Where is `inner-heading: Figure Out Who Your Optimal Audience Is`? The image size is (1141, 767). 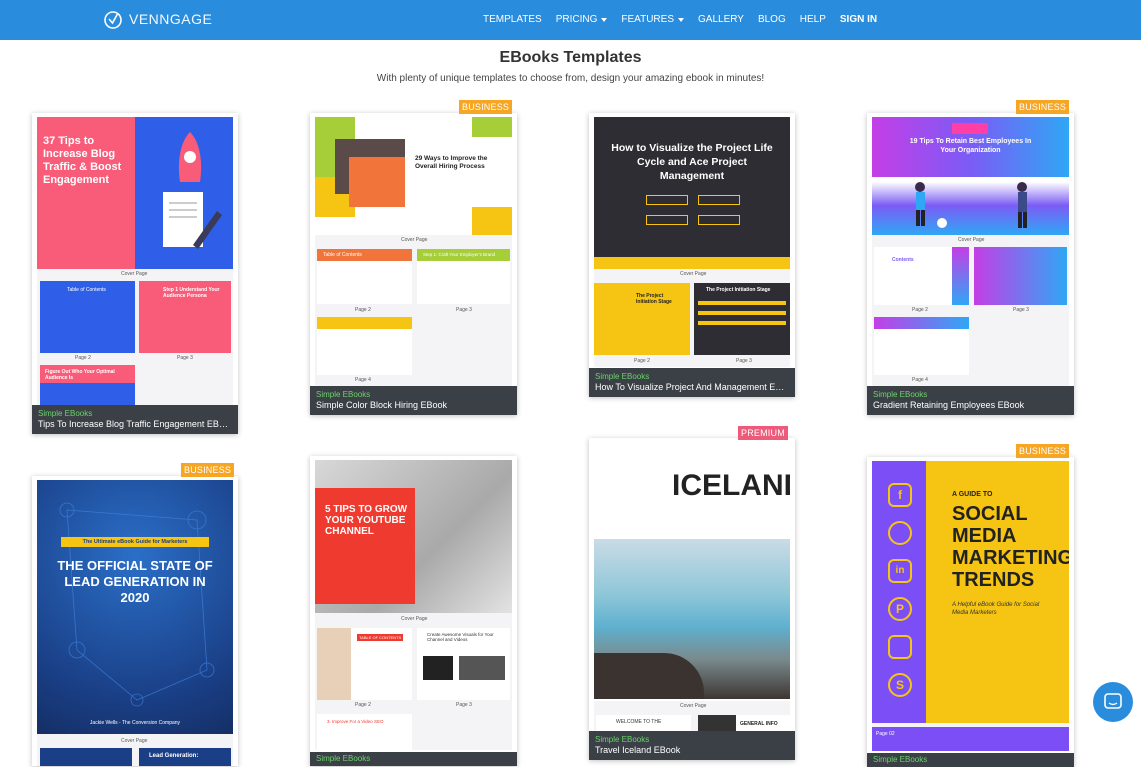 inner-heading: Figure Out Who Your Optimal Audience Is is located at coordinates (80, 375).